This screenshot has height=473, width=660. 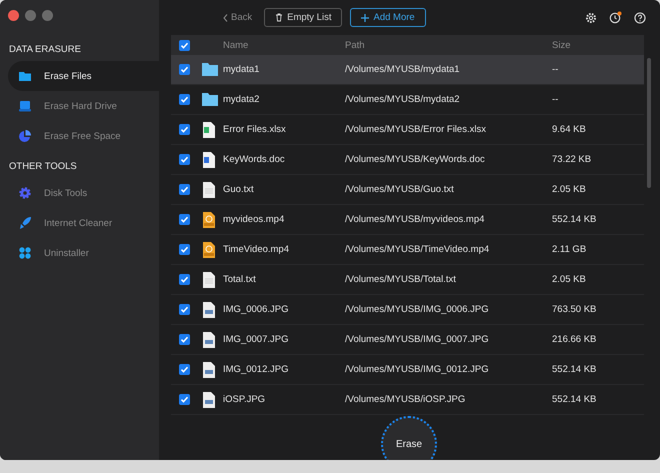 What do you see at coordinates (25, 136) in the screenshot?
I see `pie-chart-icon` at bounding box center [25, 136].